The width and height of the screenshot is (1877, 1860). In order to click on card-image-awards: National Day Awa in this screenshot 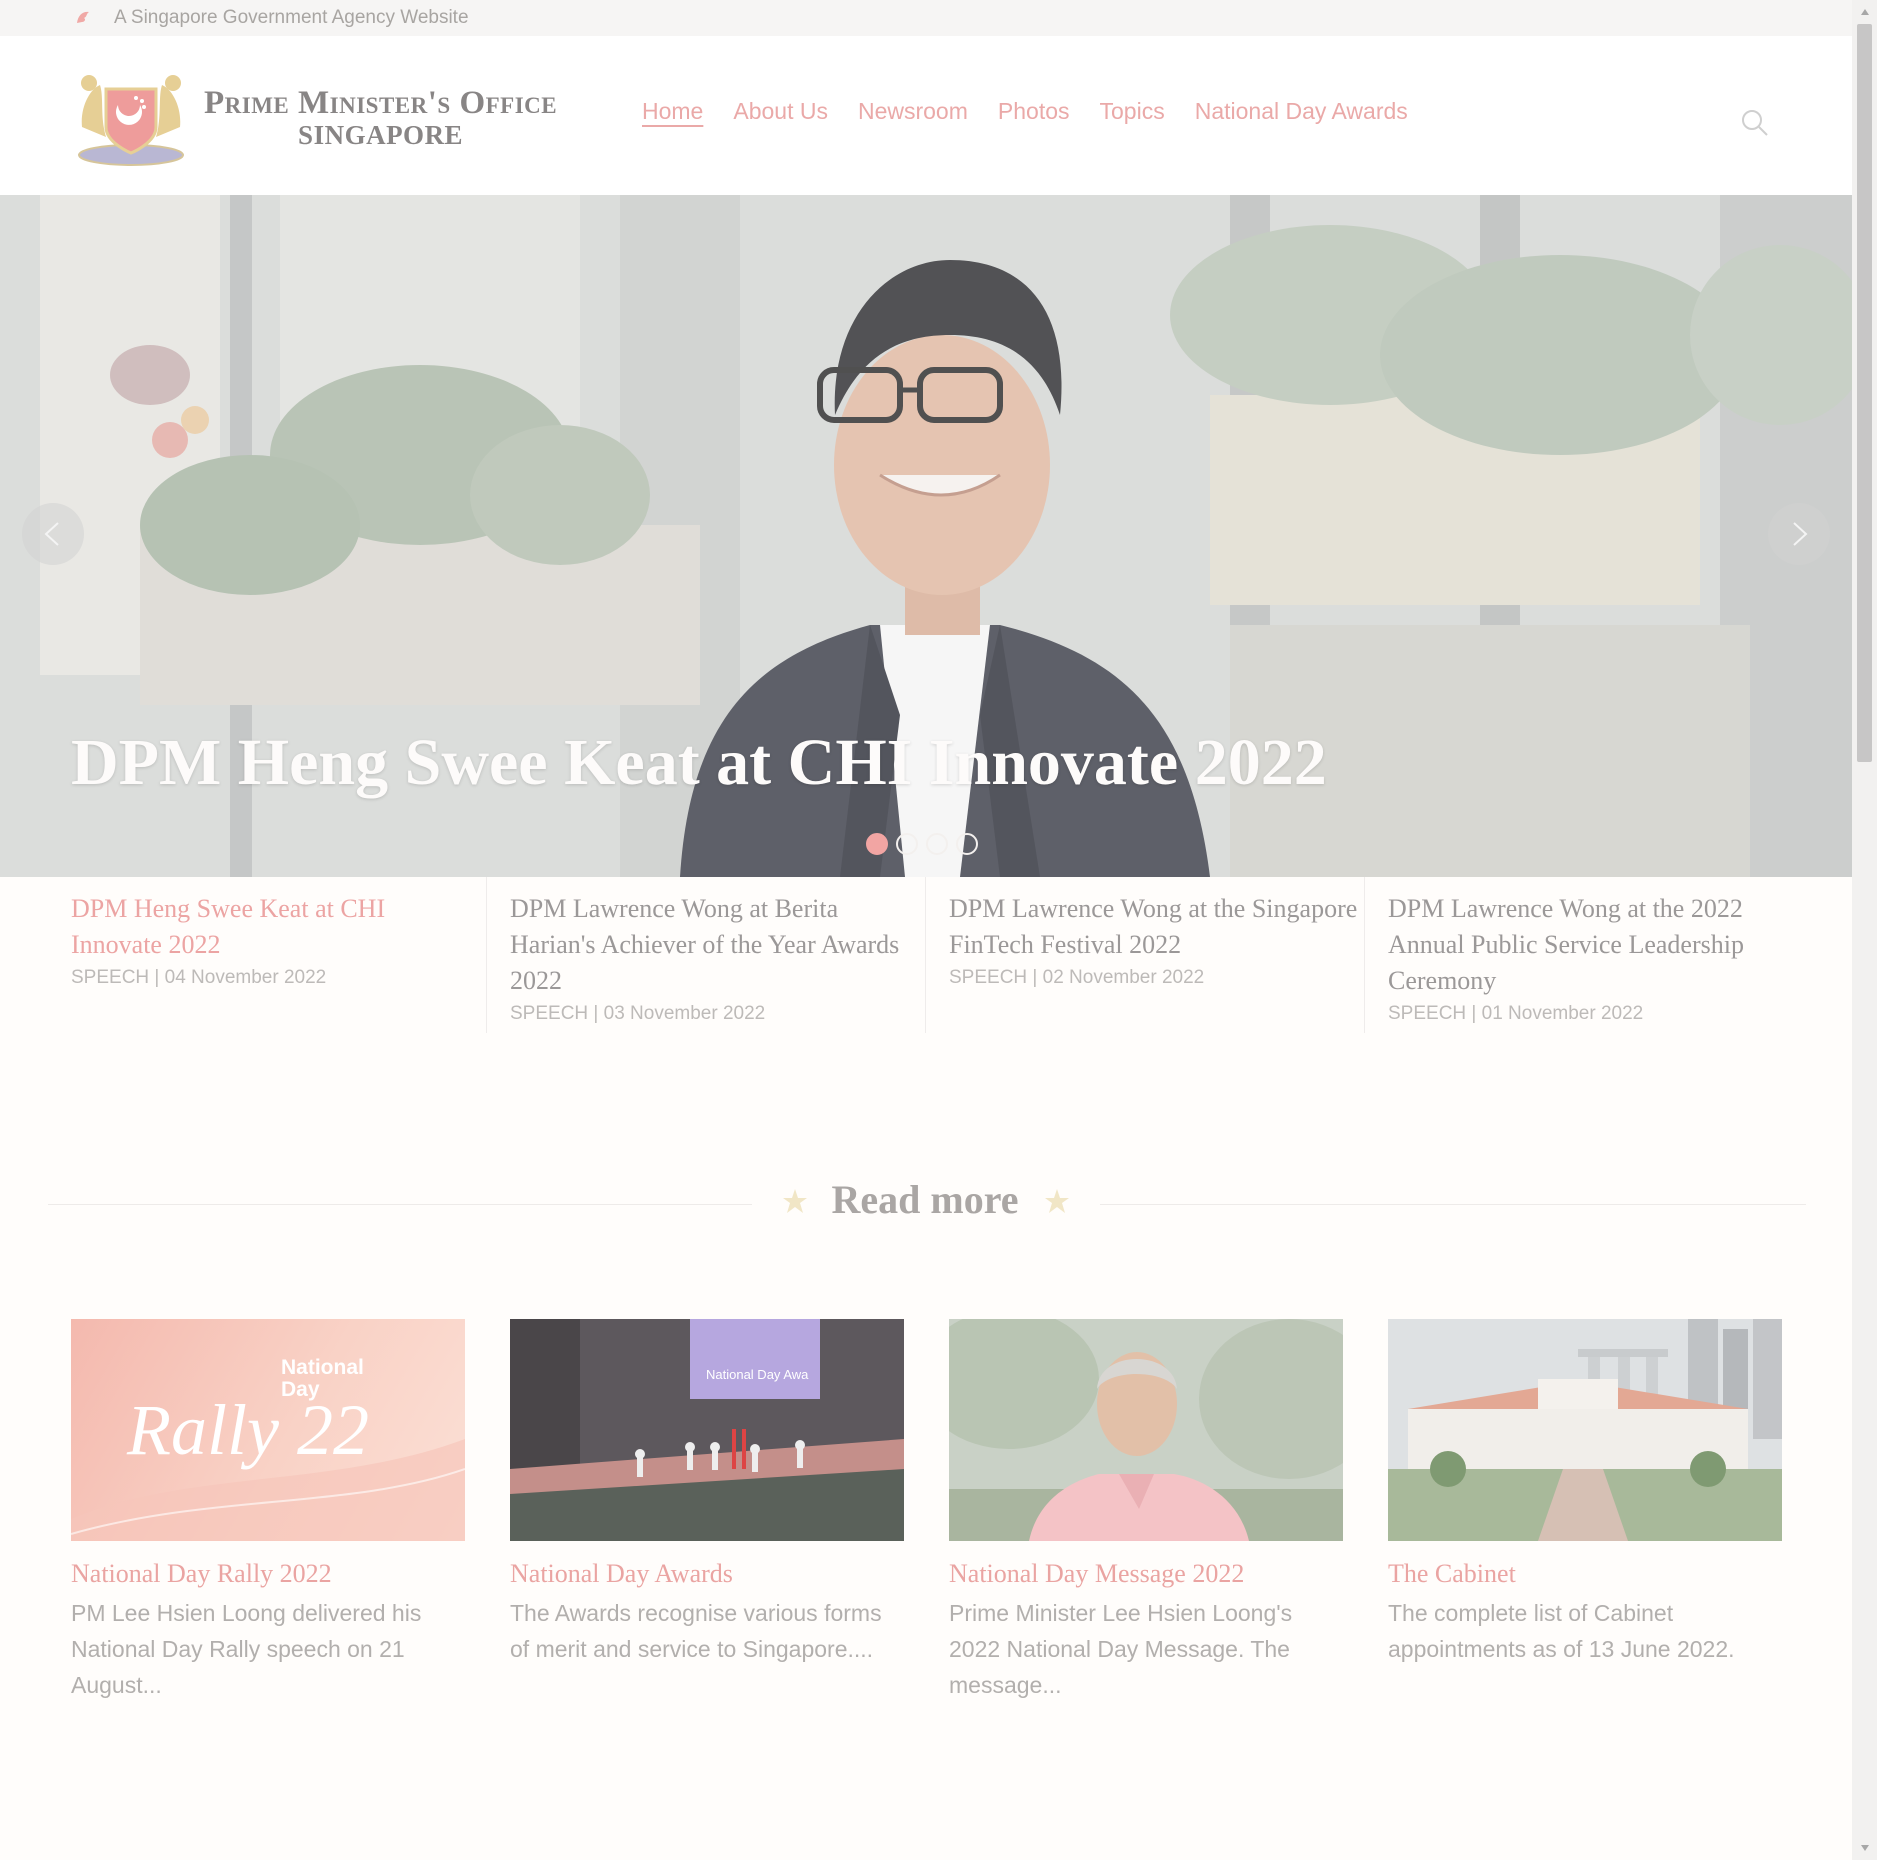, I will do `click(707, 1430)`.